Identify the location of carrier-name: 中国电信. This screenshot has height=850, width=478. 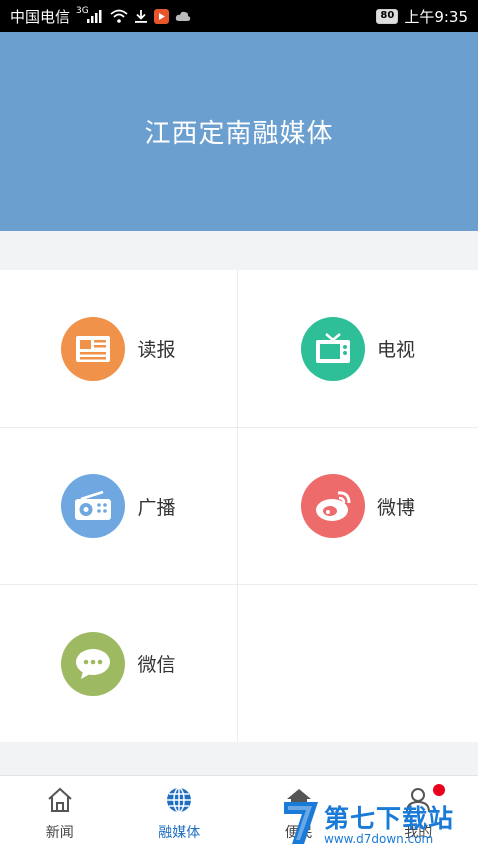
(40, 16).